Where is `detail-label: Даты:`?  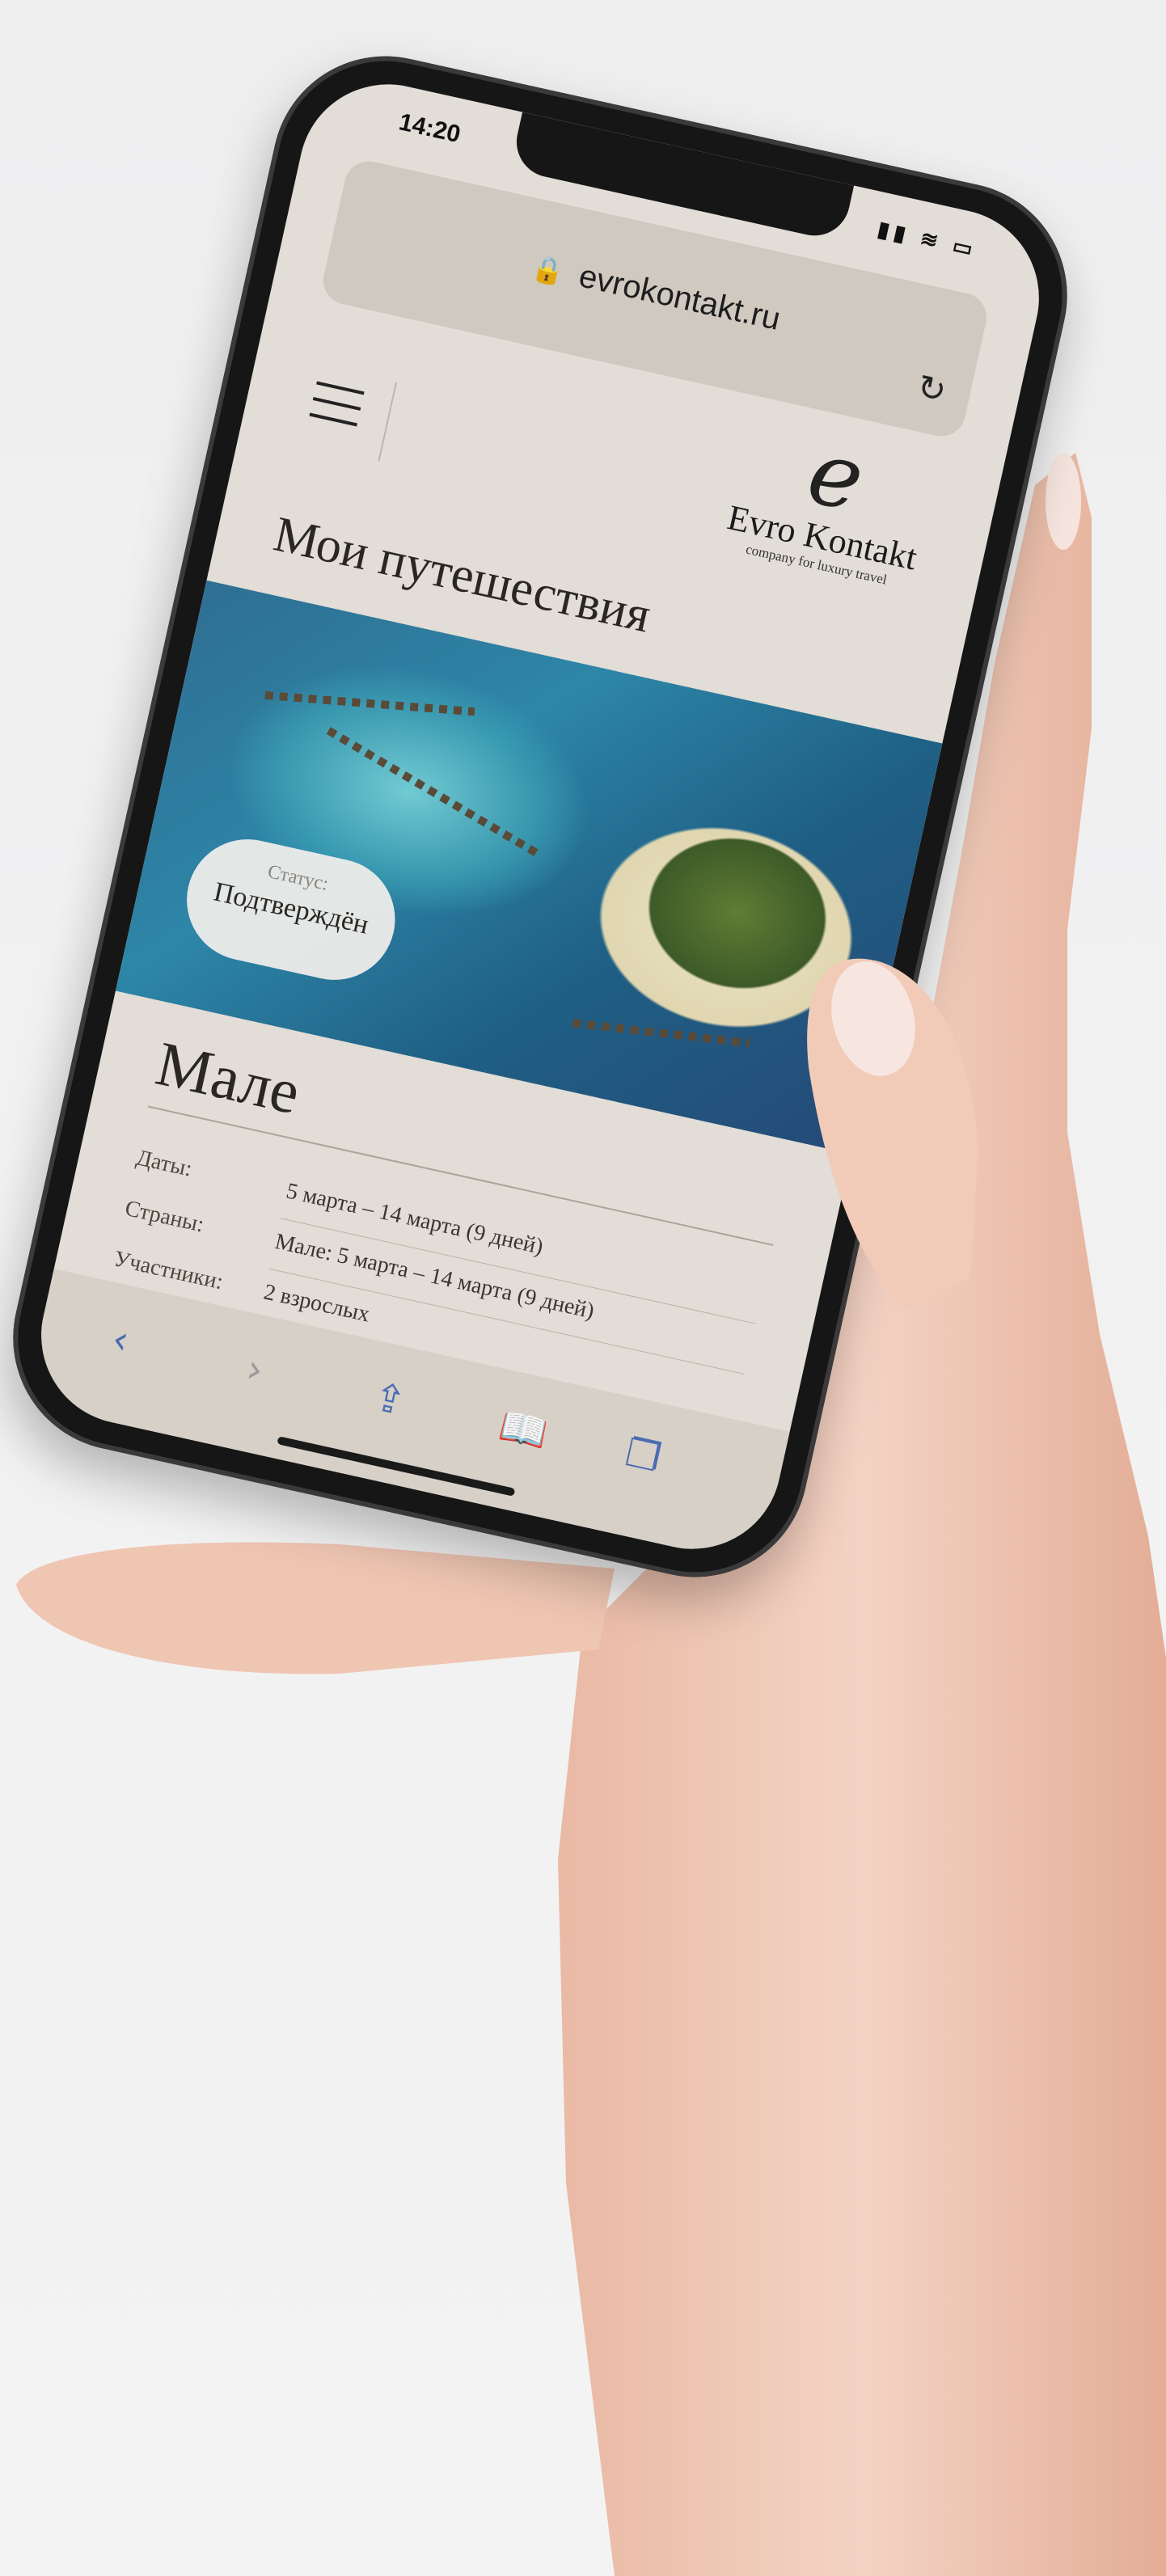 detail-label: Даты: is located at coordinates (164, 1163).